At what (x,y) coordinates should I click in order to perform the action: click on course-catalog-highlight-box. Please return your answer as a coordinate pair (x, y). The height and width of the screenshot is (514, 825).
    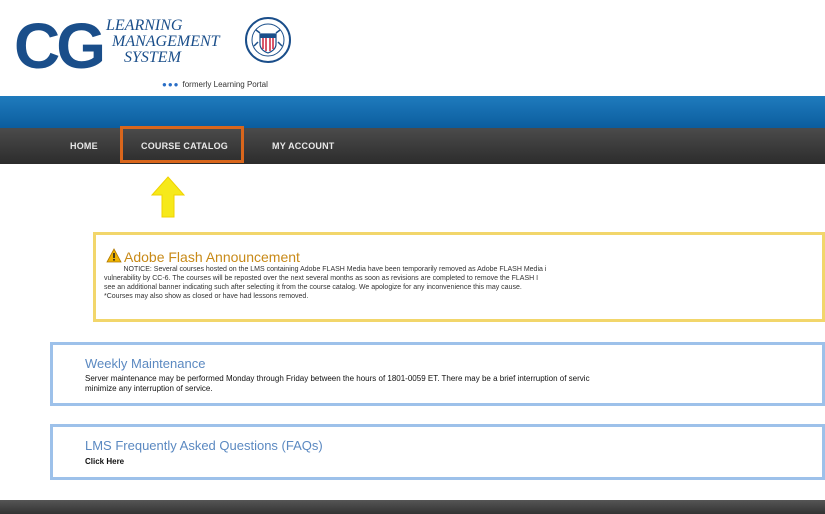
    Looking at the image, I should click on (182, 144).